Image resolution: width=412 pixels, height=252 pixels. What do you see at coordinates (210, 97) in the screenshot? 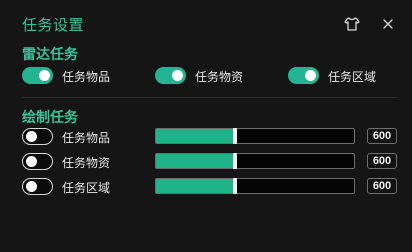
I see `section-divider` at bounding box center [210, 97].